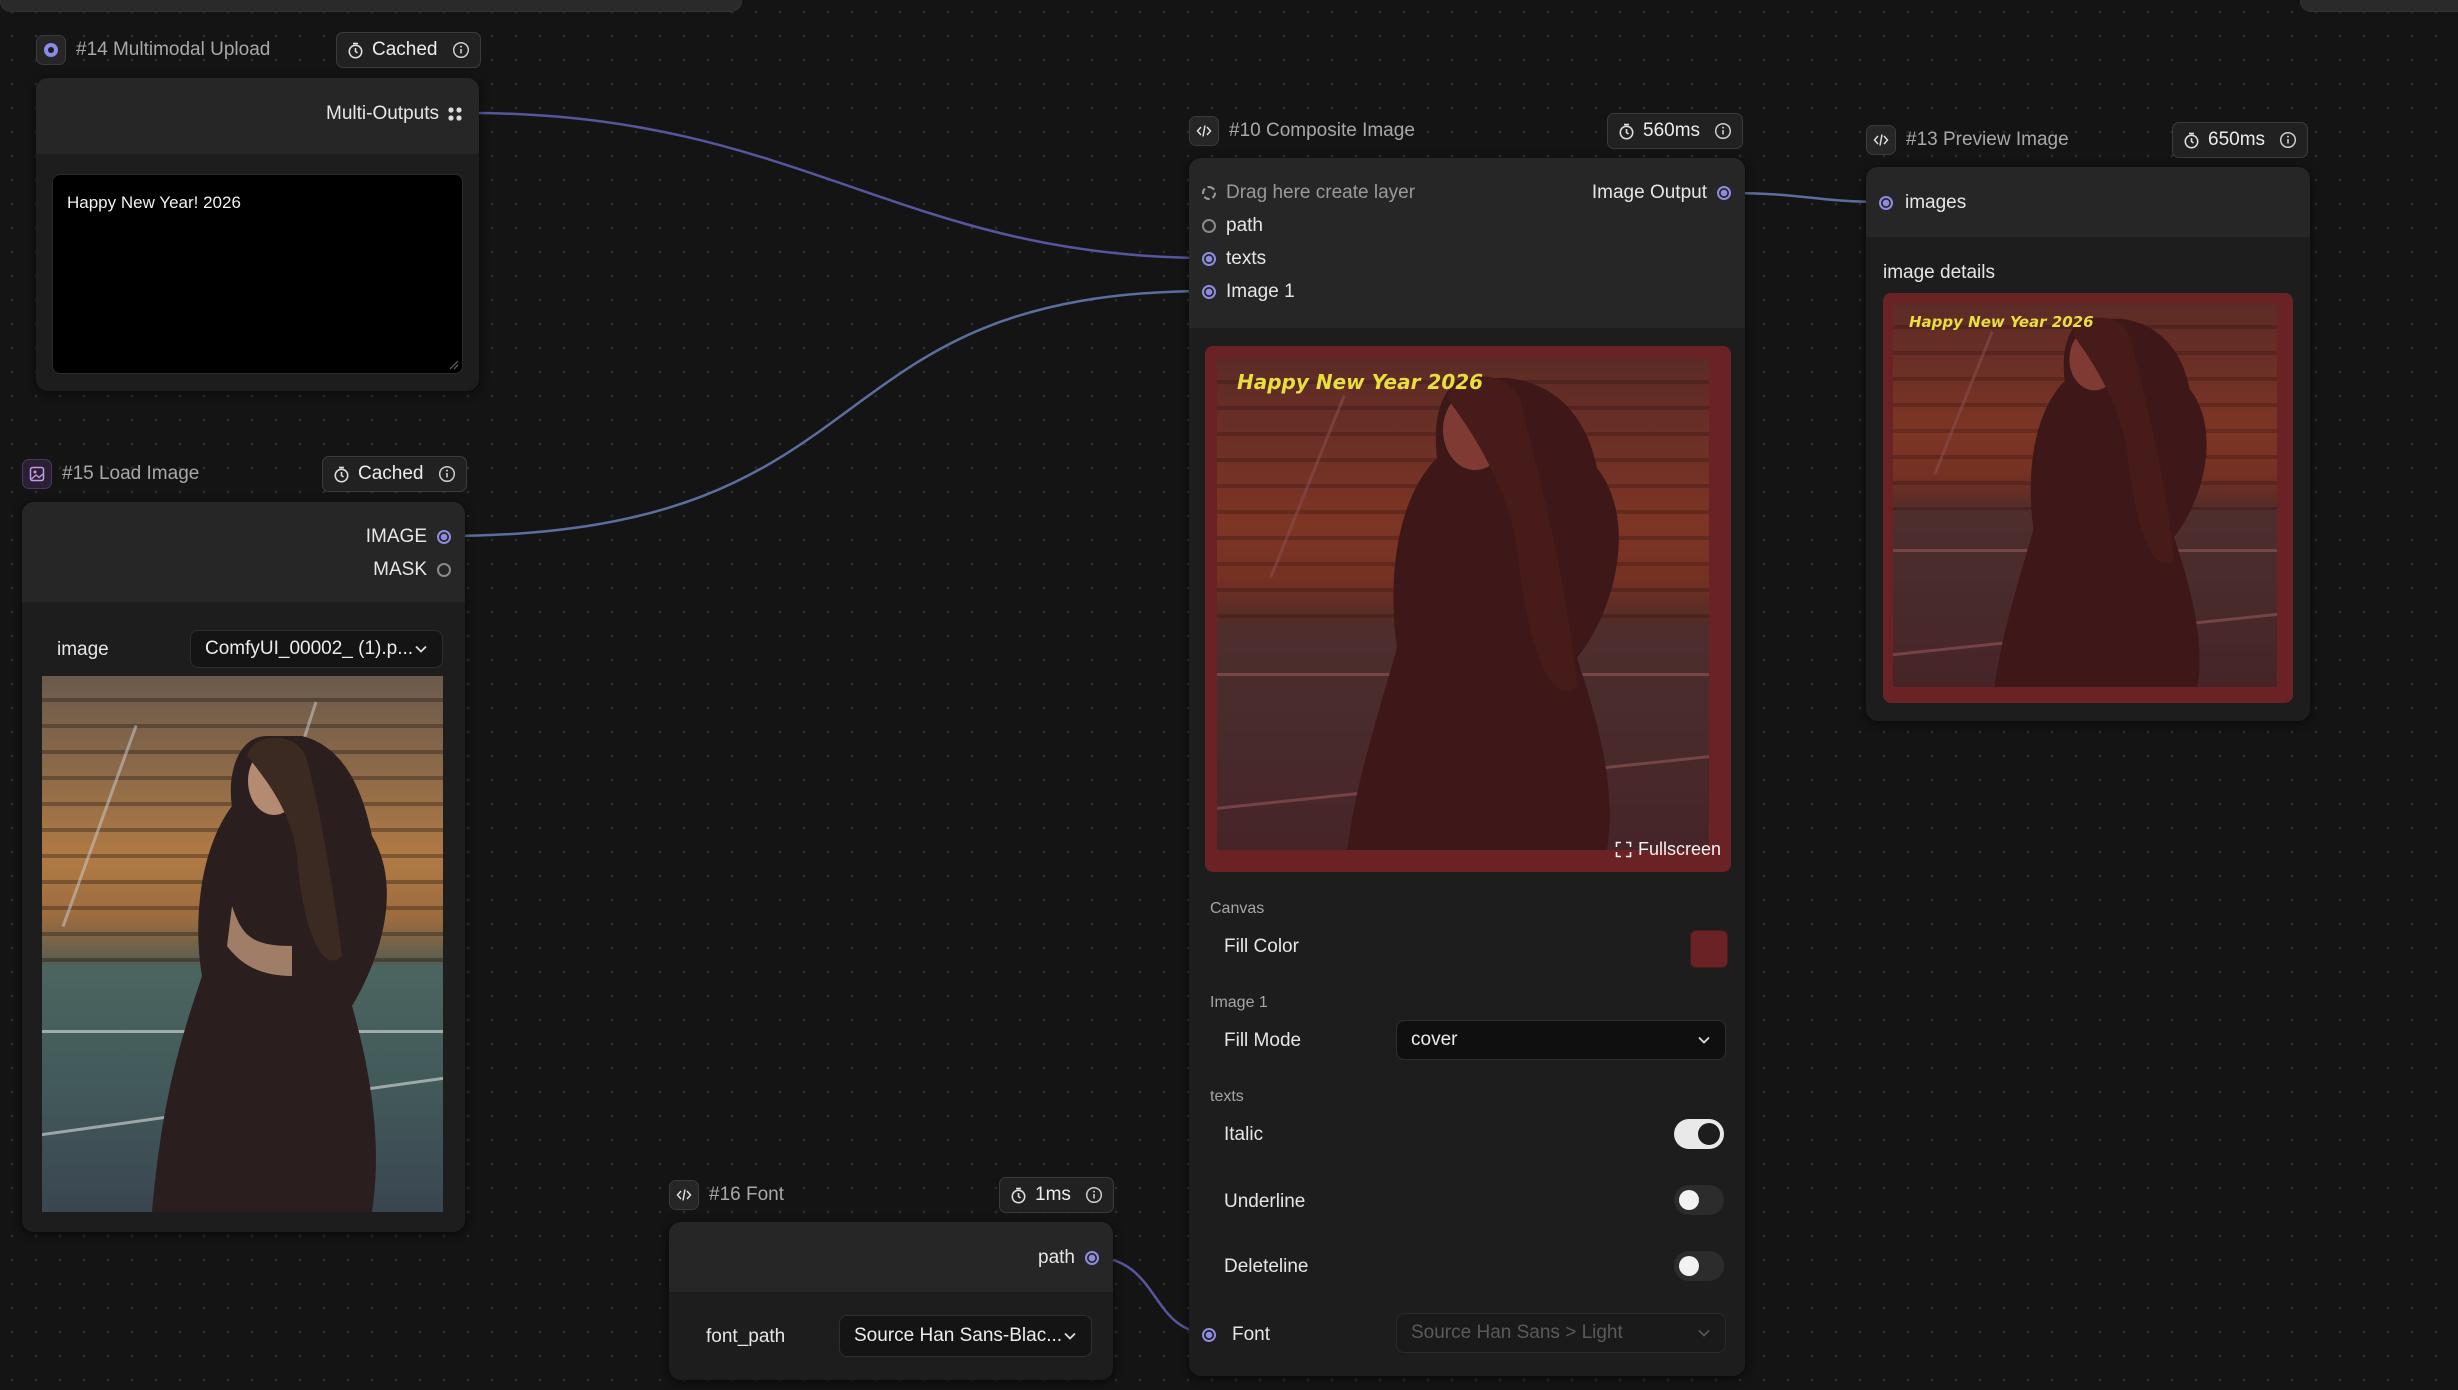 This screenshot has height=1390, width=2458. What do you see at coordinates (1266, 1266) in the screenshot?
I see `deleteline-label: Deleteline` at bounding box center [1266, 1266].